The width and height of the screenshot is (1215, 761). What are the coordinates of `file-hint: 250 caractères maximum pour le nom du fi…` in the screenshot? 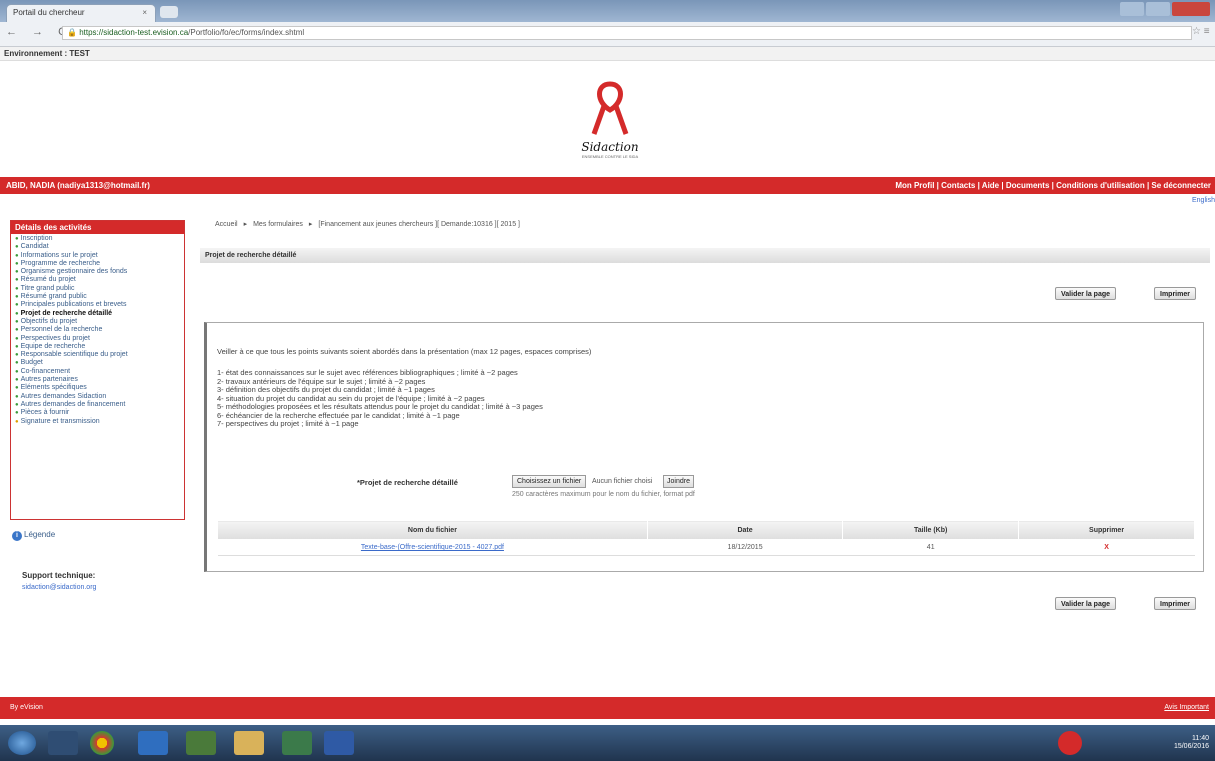 It's located at (603, 494).